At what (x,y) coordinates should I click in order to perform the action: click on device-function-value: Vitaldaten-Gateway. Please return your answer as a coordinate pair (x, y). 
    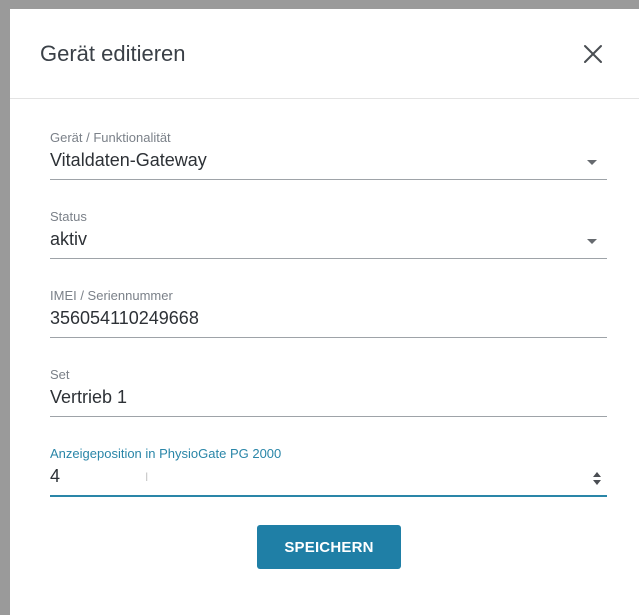
    Looking at the image, I should click on (128, 160).